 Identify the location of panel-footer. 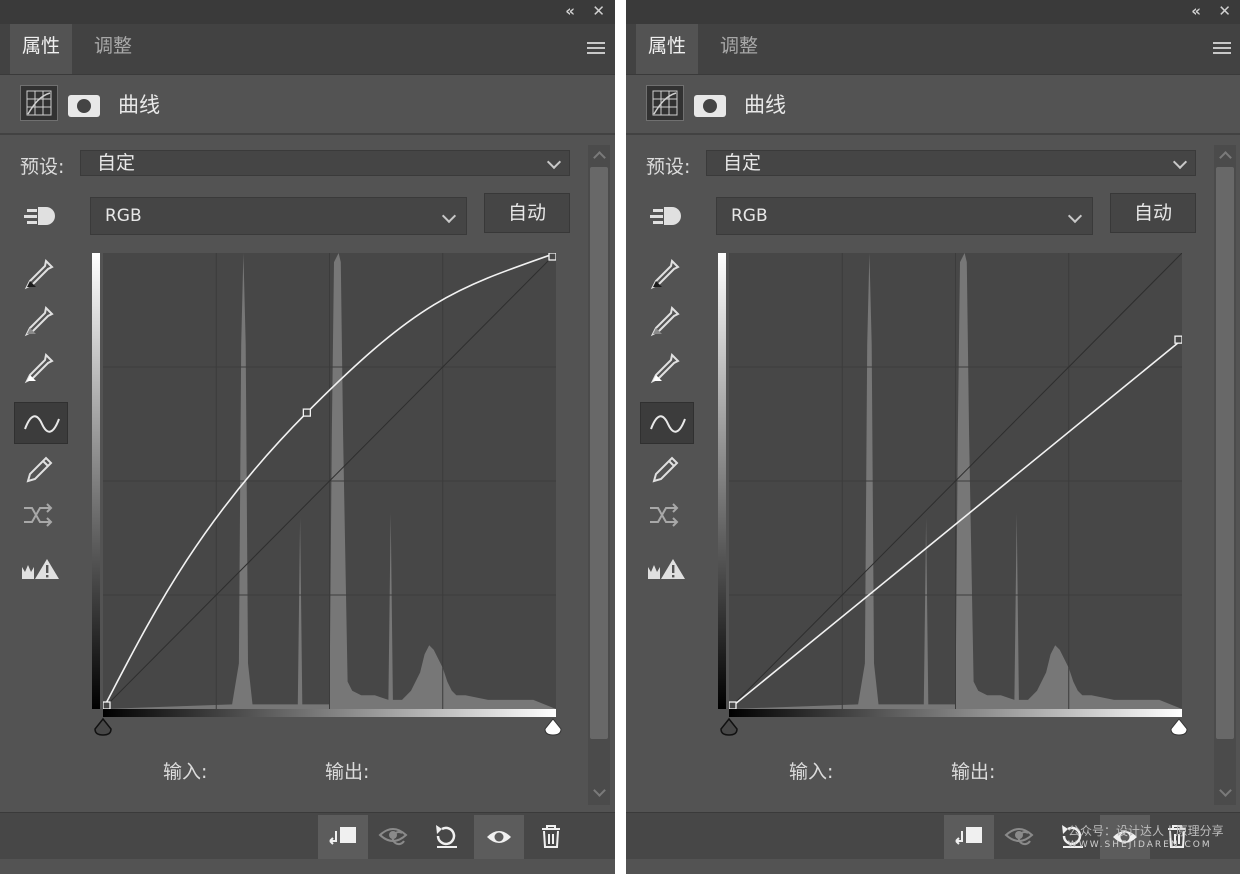
(307, 843).